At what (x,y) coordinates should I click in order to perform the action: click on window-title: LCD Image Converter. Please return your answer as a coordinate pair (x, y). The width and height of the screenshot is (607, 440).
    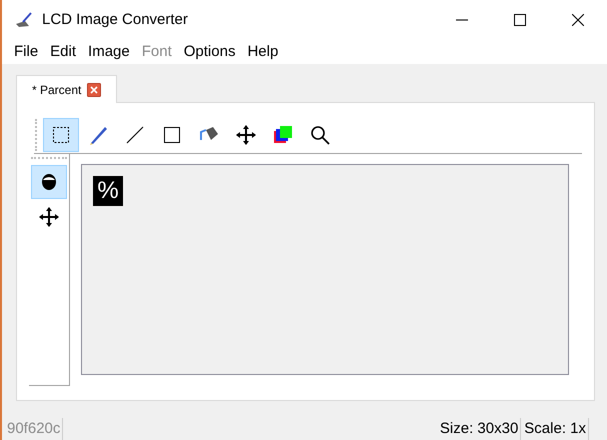
    Looking at the image, I should click on (115, 20).